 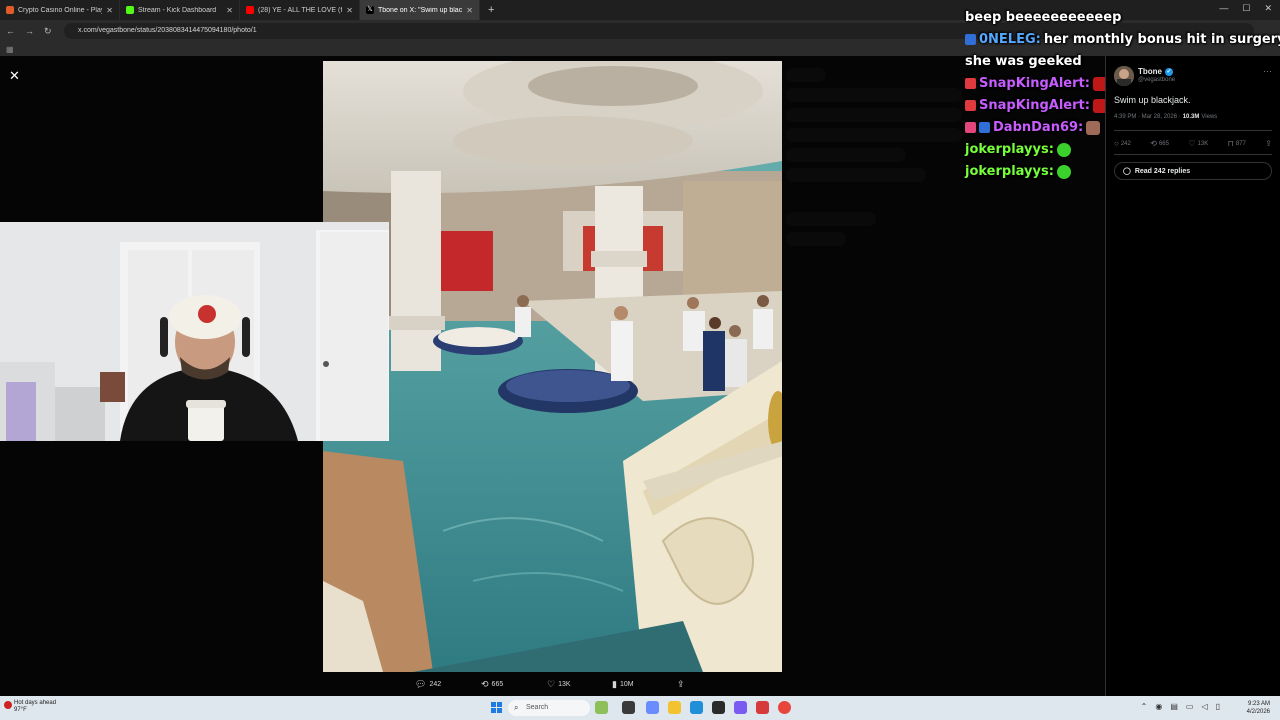 What do you see at coordinates (970, 83) in the screenshot?
I see `gifter-badge-icon` at bounding box center [970, 83].